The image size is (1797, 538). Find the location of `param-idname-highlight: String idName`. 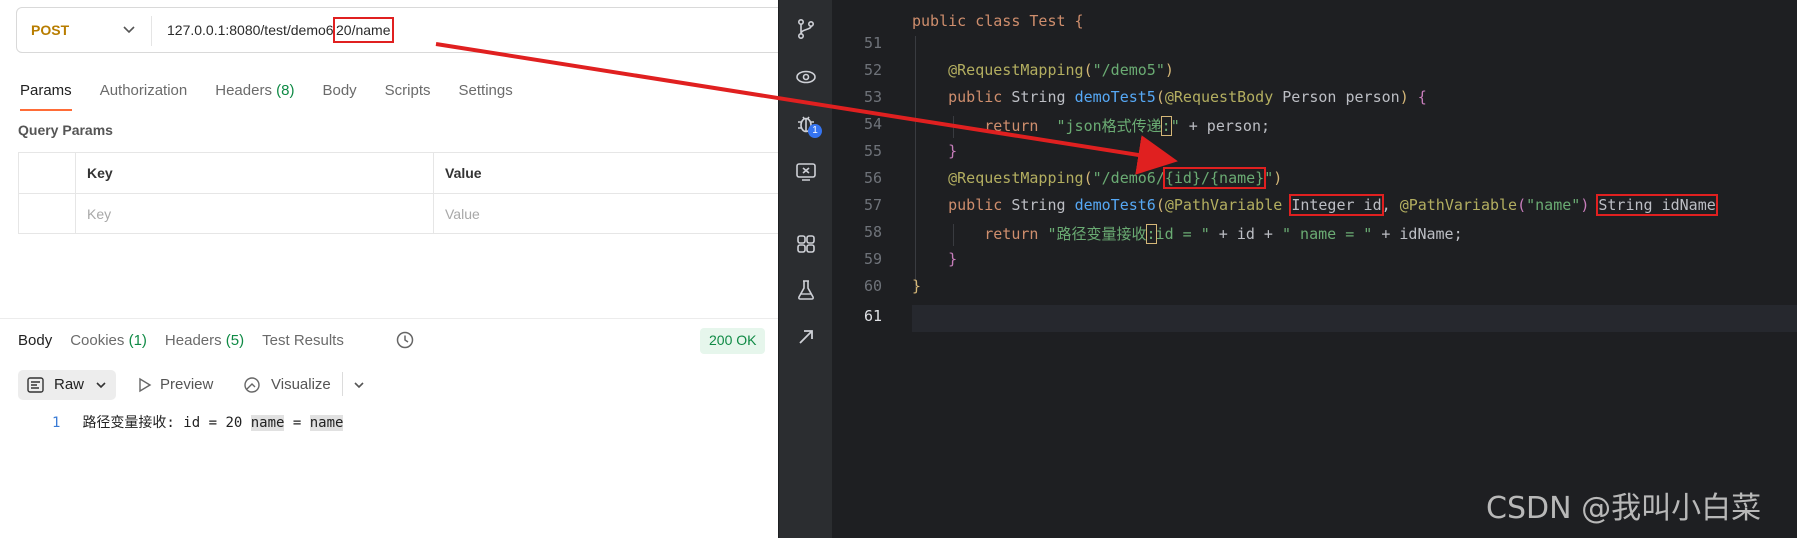

param-idname-highlight: String idName is located at coordinates (1657, 205).